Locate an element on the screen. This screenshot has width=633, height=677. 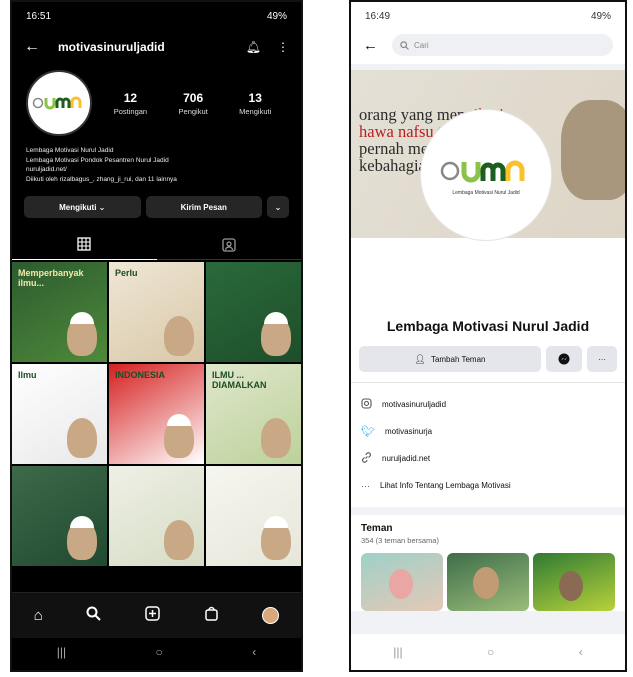
stat-label: Mengikuti is located at coordinates (255, 111).